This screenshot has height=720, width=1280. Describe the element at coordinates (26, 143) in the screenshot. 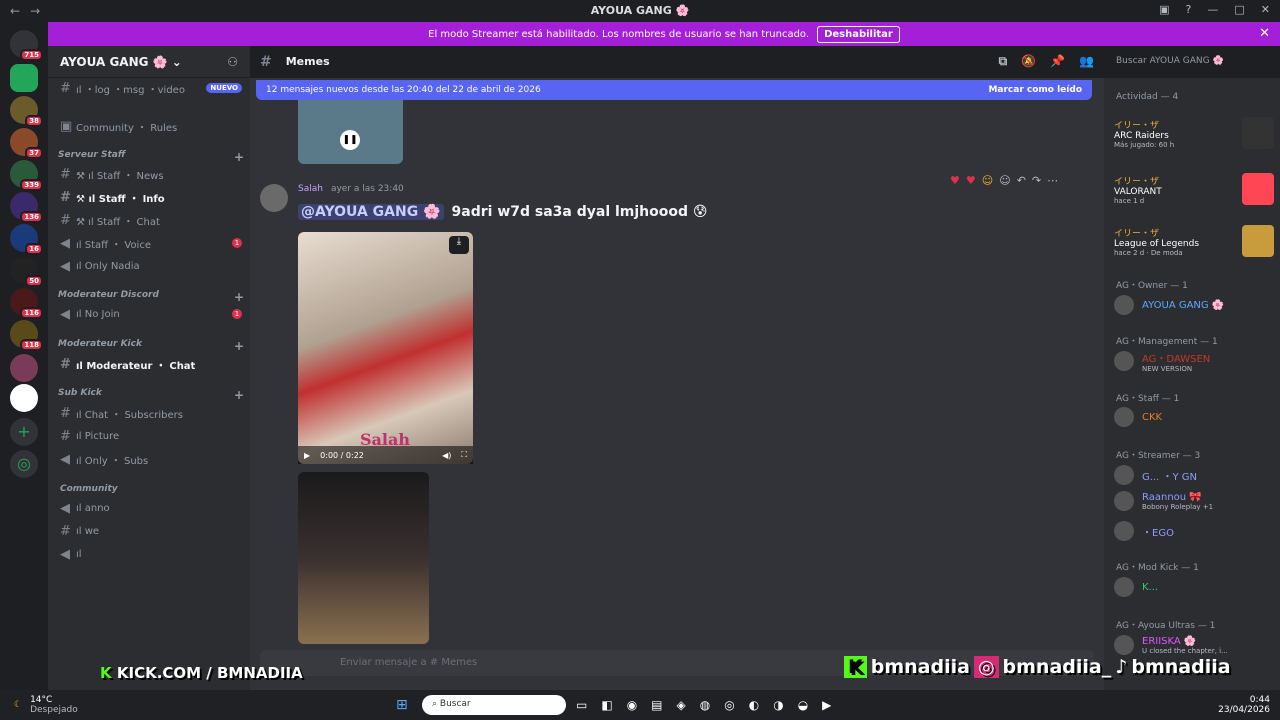

I see `server-icon: 37` at that location.